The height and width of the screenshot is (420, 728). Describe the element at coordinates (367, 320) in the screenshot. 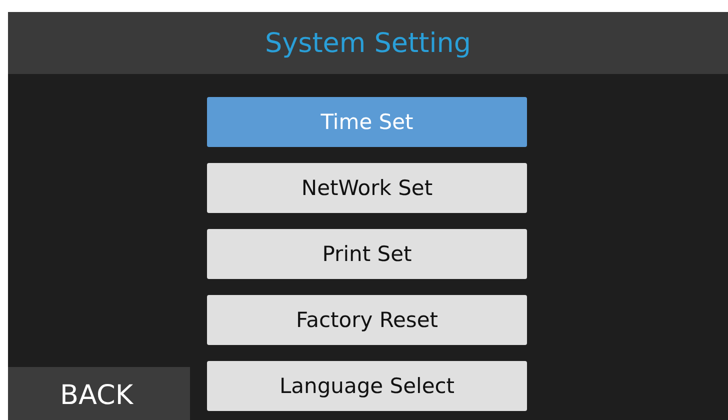

I see `menu-button: Factory Reset` at that location.